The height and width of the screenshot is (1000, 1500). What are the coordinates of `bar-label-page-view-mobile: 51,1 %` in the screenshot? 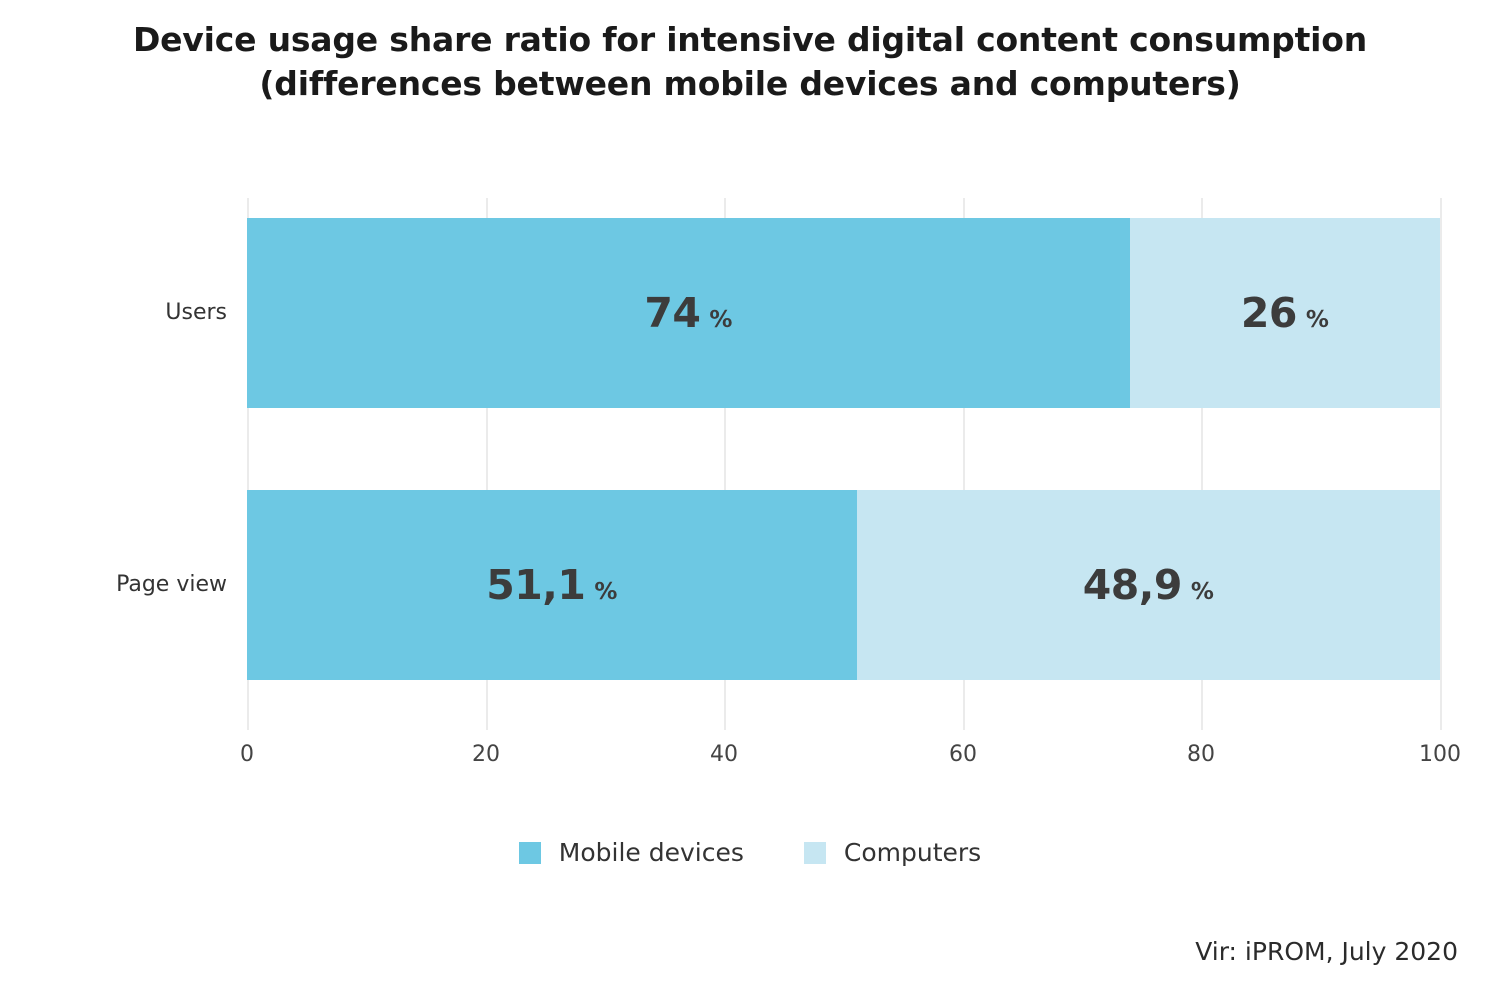 It's located at (552, 585).